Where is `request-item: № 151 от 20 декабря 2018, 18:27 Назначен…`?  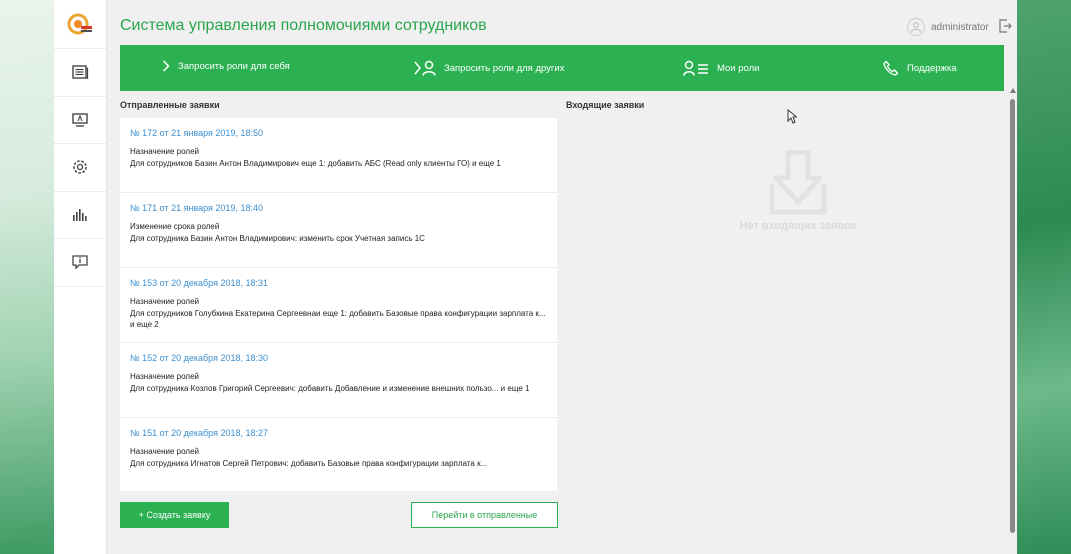
request-item: № 151 от 20 декабря 2018, 18:27 Назначен… is located at coordinates (338, 455).